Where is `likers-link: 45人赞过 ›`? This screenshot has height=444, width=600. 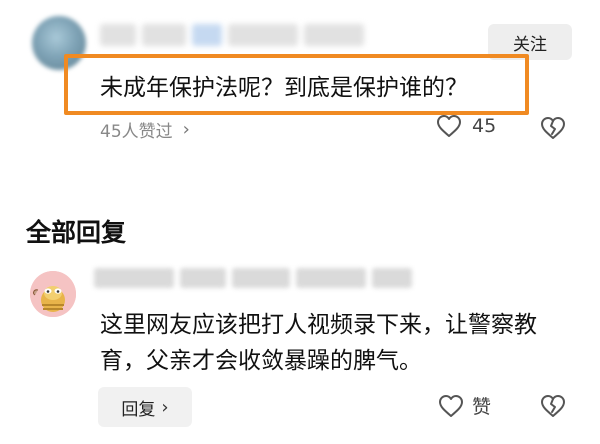
likers-link: 45人赞过 › is located at coordinates (145, 129).